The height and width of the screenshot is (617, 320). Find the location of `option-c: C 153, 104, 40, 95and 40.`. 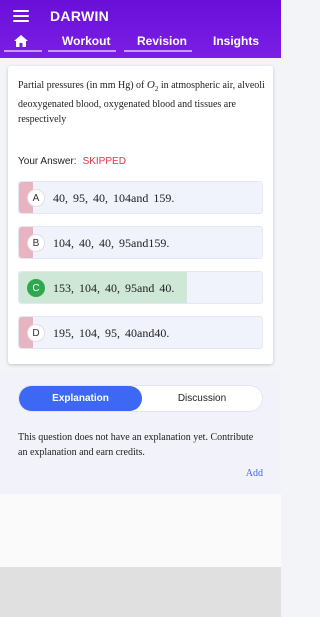

option-c: C 153, 104, 40, 95and 40. is located at coordinates (140, 287).